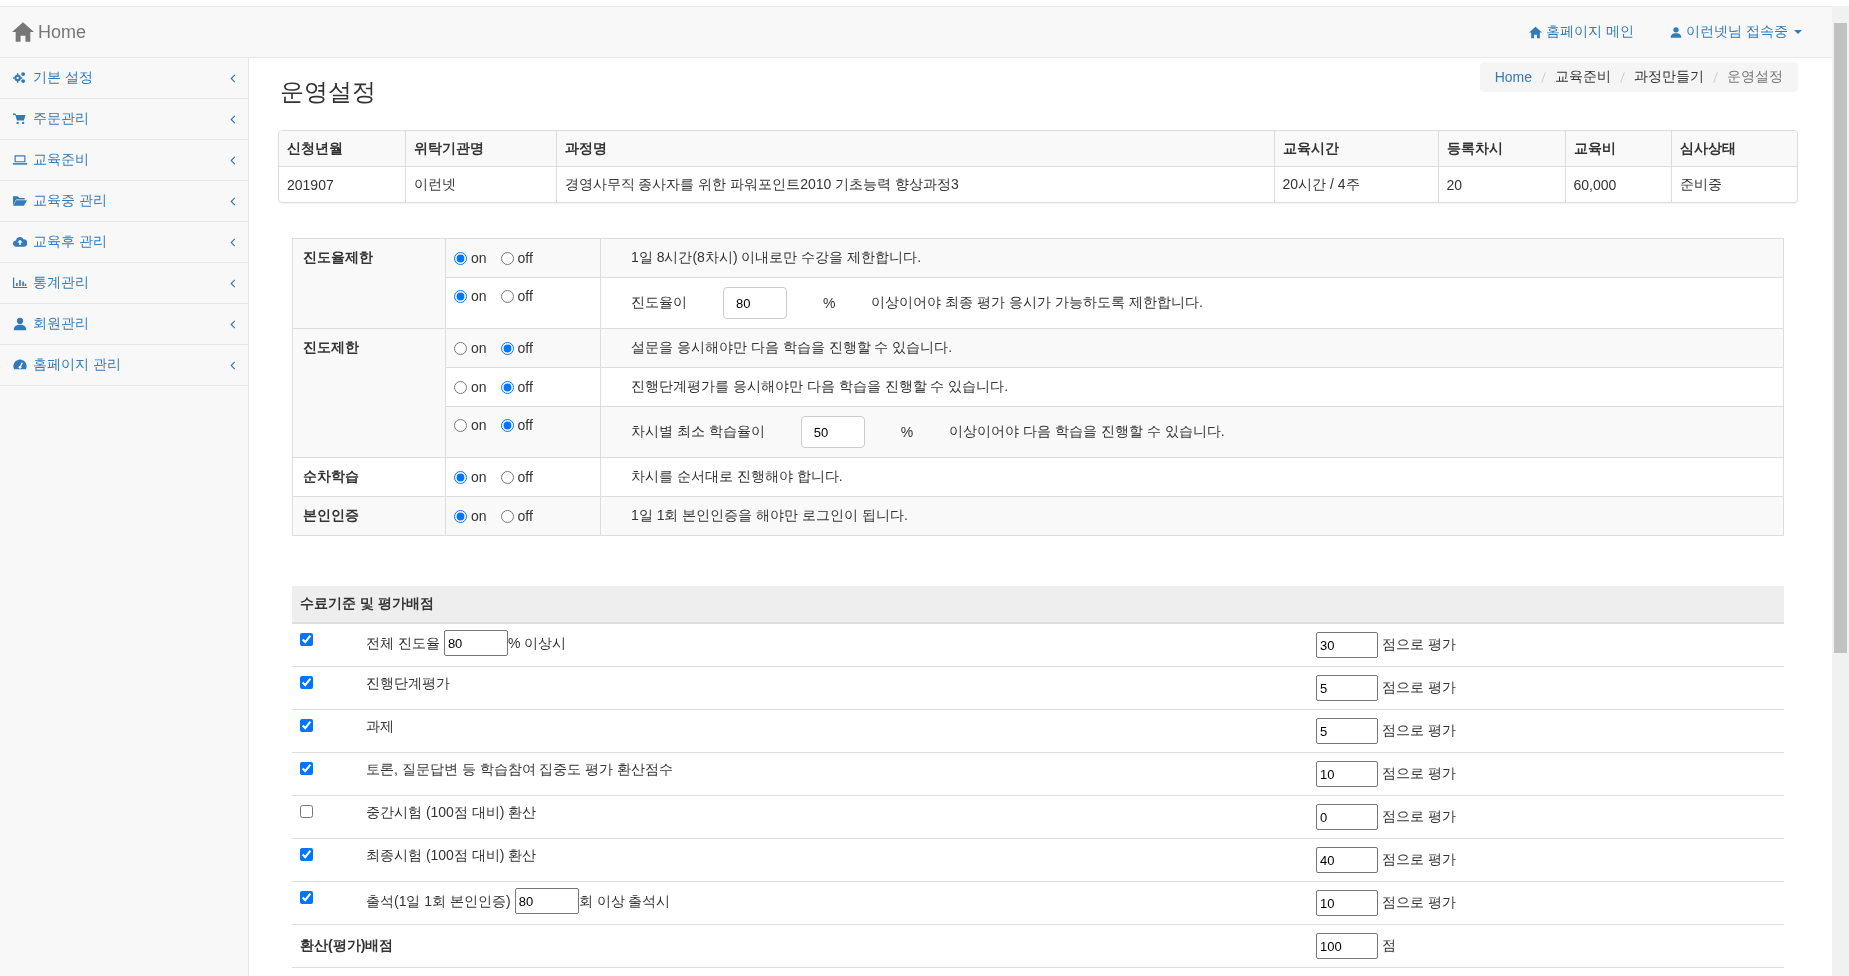 The width and height of the screenshot is (1849, 976). I want to click on setting-label: 순차학습, so click(369, 477).